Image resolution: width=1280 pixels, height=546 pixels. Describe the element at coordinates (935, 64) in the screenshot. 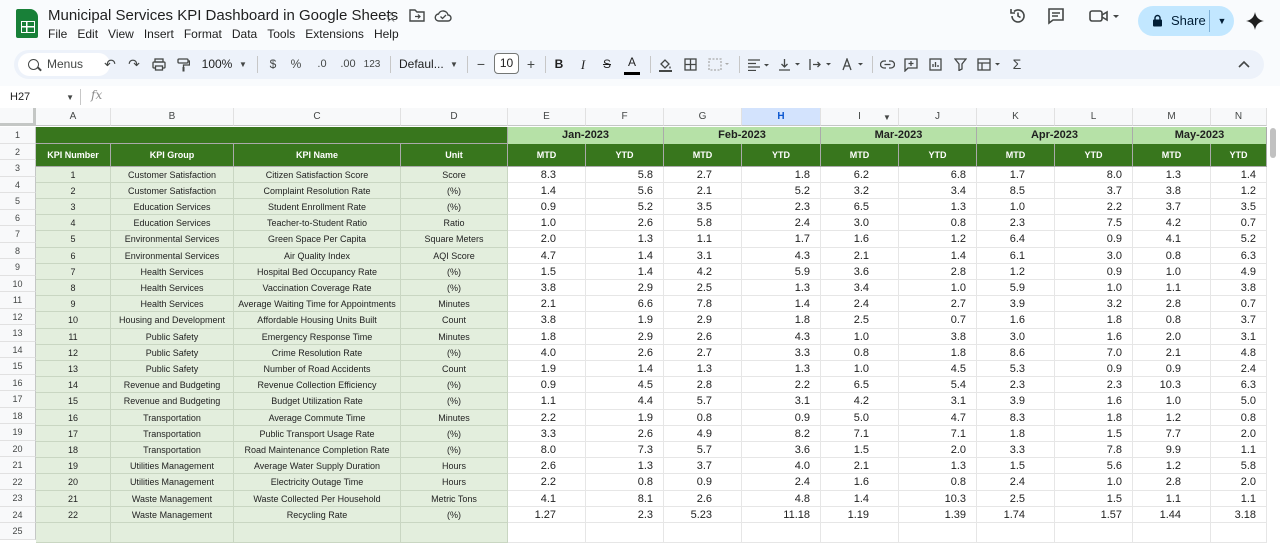

I see `insert-chart-icon` at that location.